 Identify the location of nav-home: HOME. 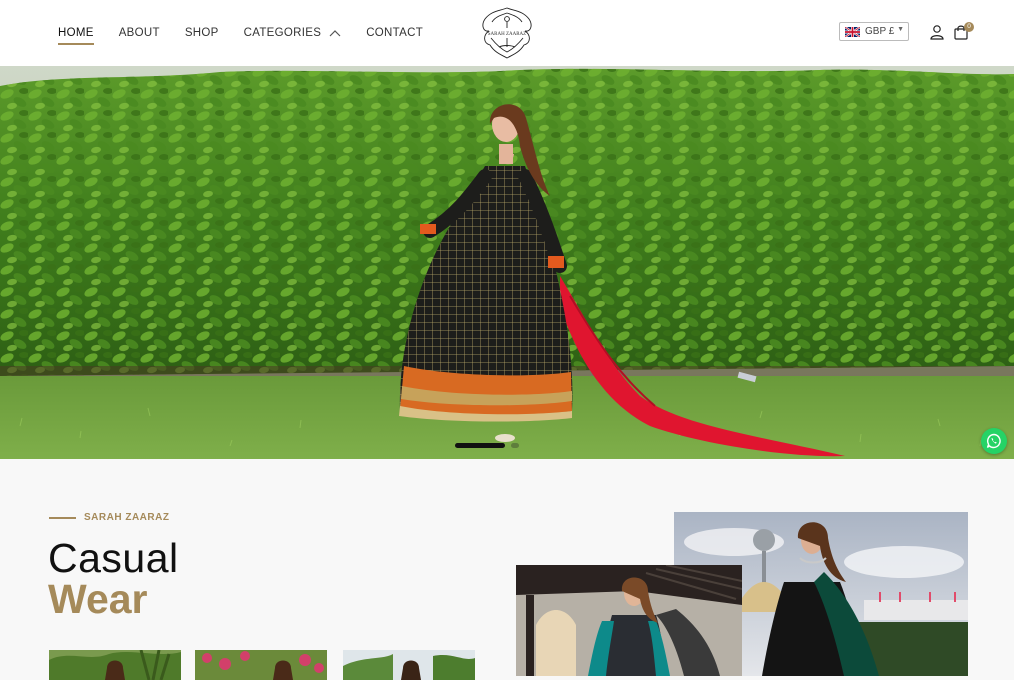
(76, 36).